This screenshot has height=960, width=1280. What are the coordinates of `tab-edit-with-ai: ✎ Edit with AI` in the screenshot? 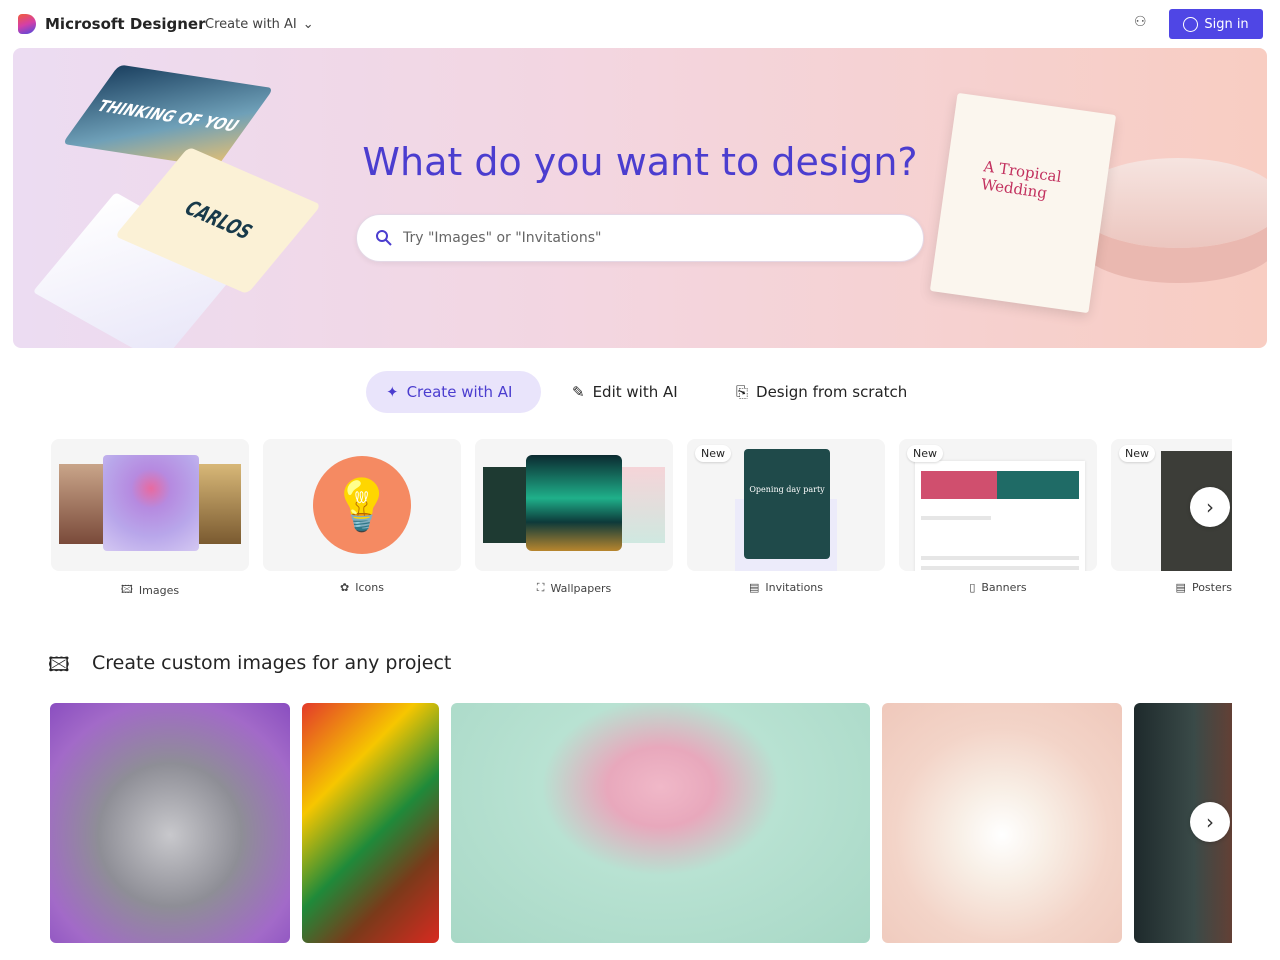 It's located at (625, 392).